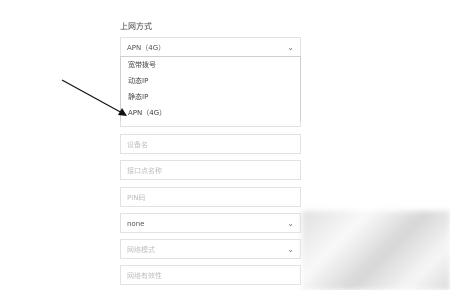  Describe the element at coordinates (376, 250) in the screenshot. I see `blurred-region` at that location.